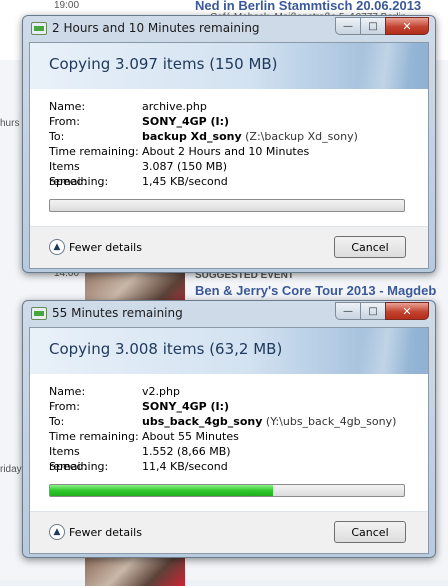  I want to click on header-banner: Copying 3.097 items (150 MB), so click(229, 66).